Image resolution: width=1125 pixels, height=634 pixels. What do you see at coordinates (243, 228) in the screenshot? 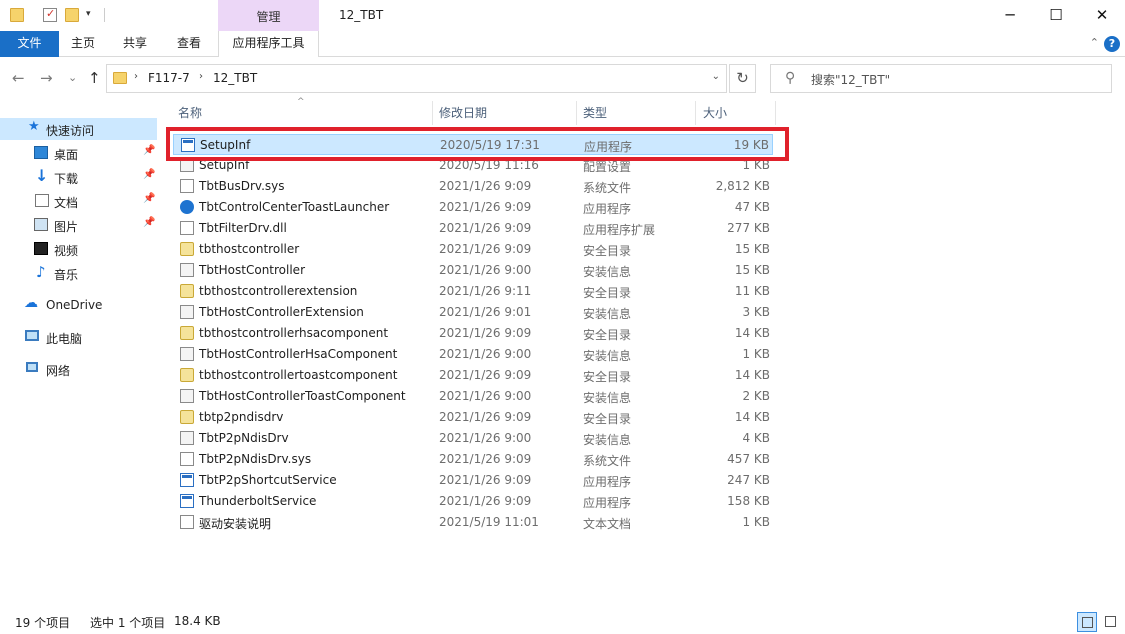
I see `file-name: TbtFilterDrv.dll` at bounding box center [243, 228].